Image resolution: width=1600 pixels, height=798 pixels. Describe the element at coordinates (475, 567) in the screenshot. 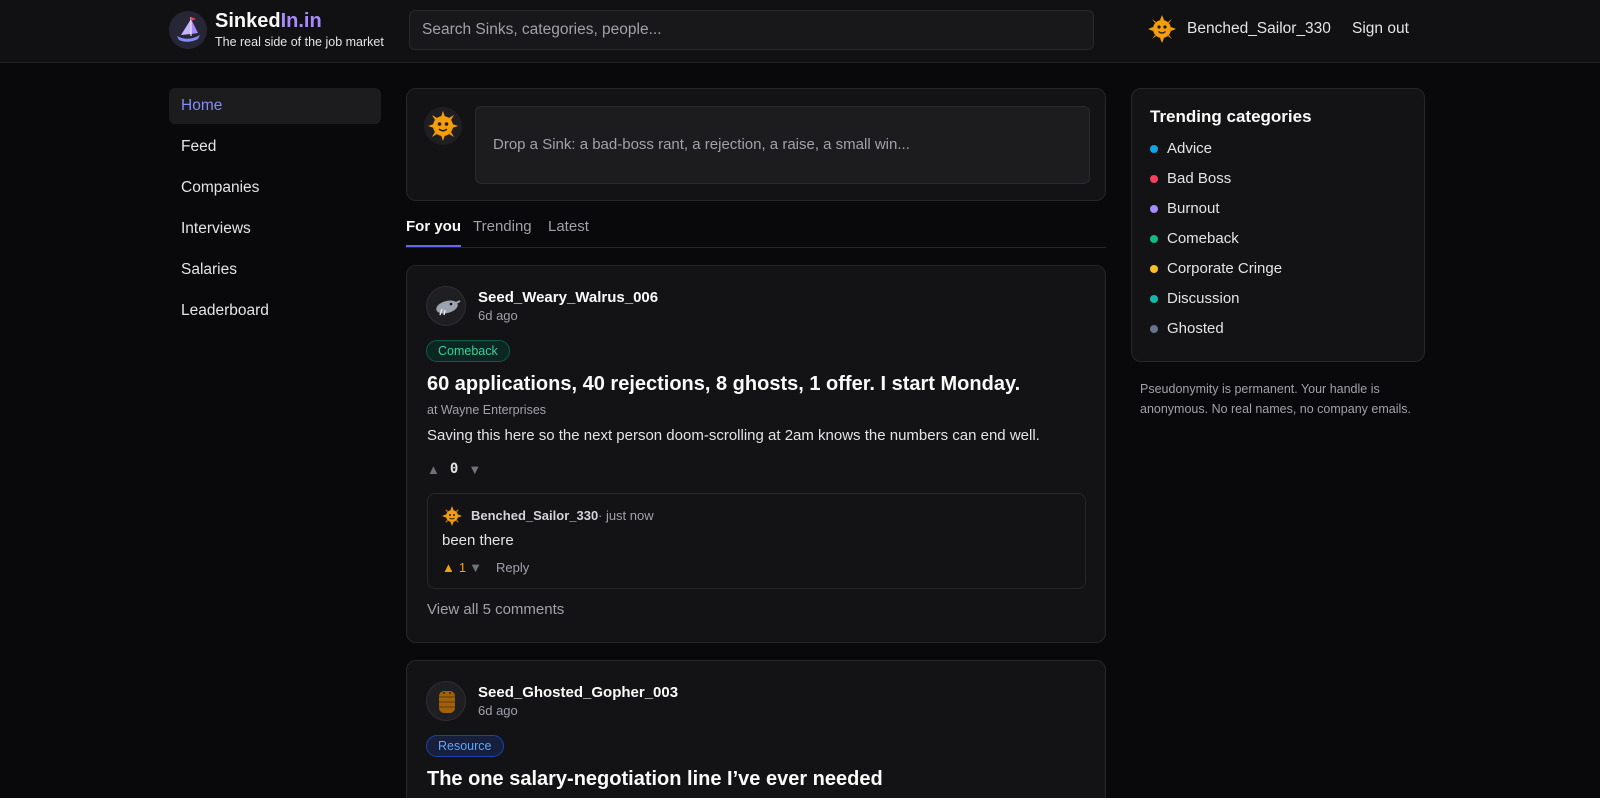

I see `comment-downvote-icon: ▼` at that location.